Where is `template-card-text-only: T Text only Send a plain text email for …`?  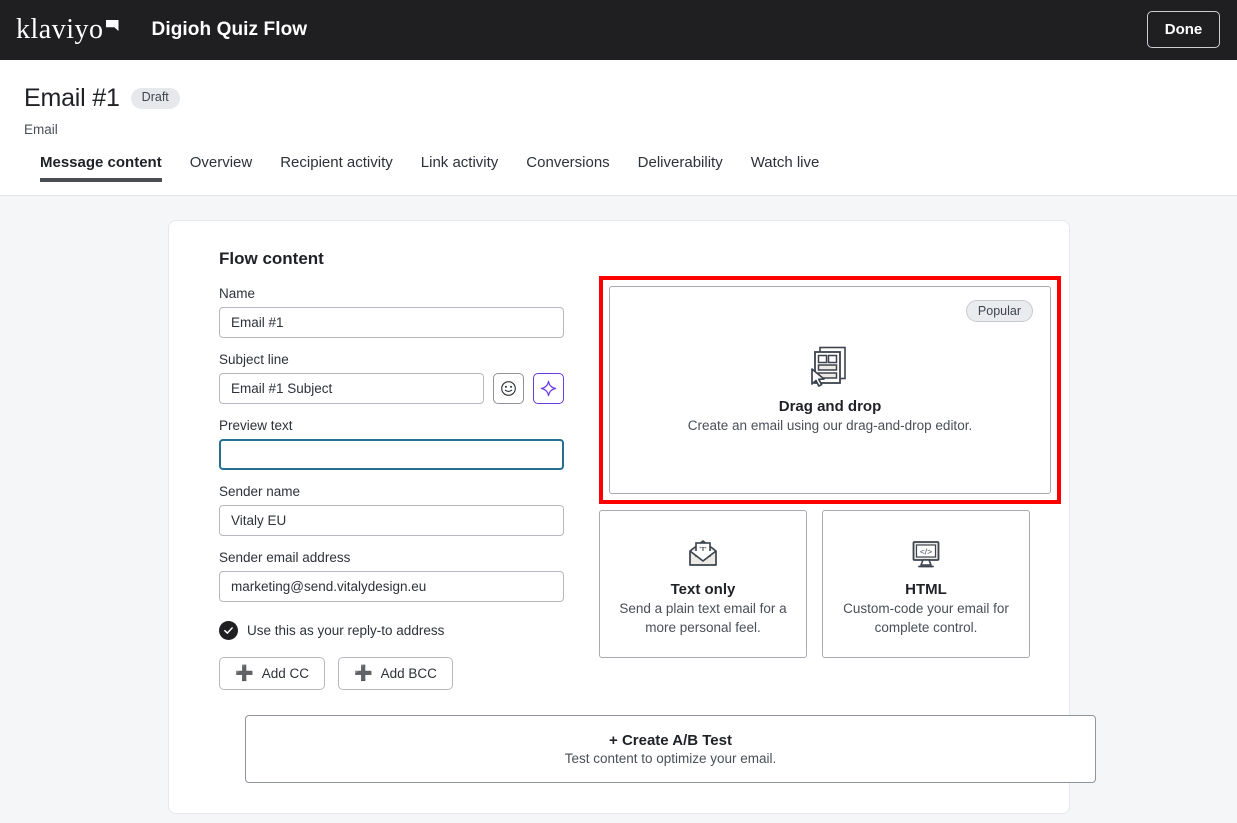 template-card-text-only: T Text only Send a plain text email for … is located at coordinates (703, 584).